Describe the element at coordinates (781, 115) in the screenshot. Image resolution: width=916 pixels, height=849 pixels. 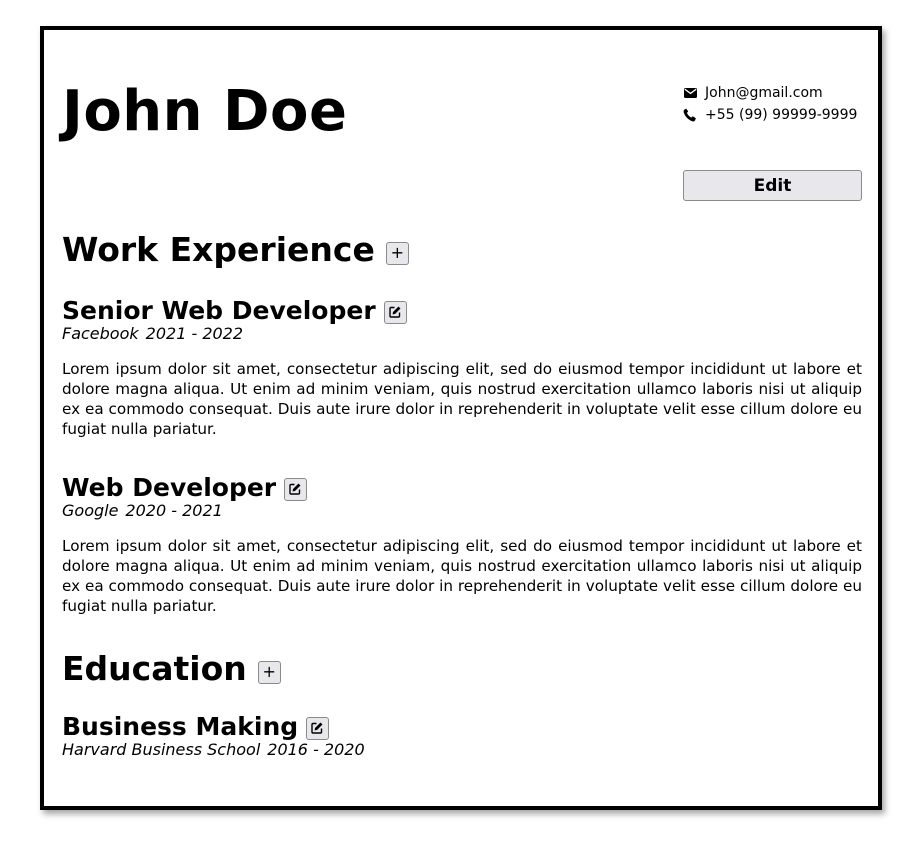
I see `phone-text: +55 (99) 99999-9999` at that location.